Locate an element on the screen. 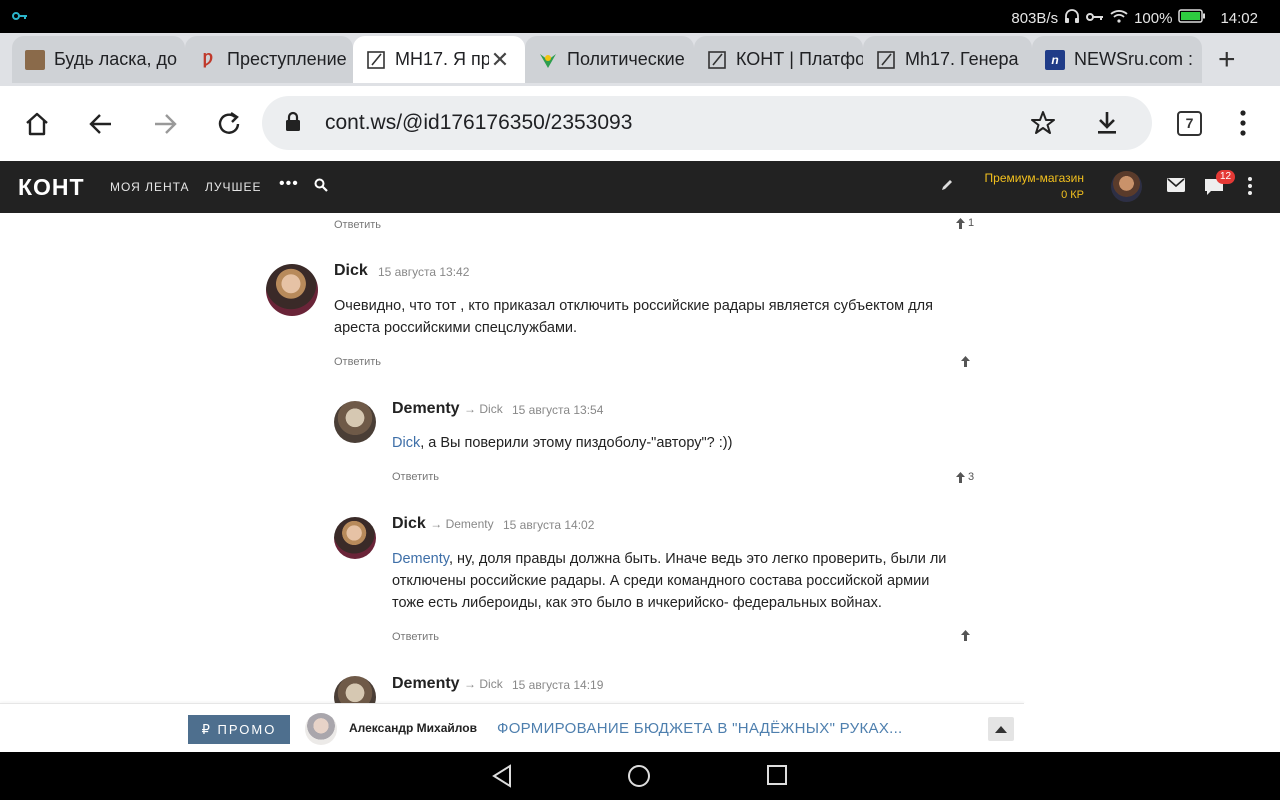 This screenshot has width=1280, height=800. battery-percent: 100% is located at coordinates (1153, 18).